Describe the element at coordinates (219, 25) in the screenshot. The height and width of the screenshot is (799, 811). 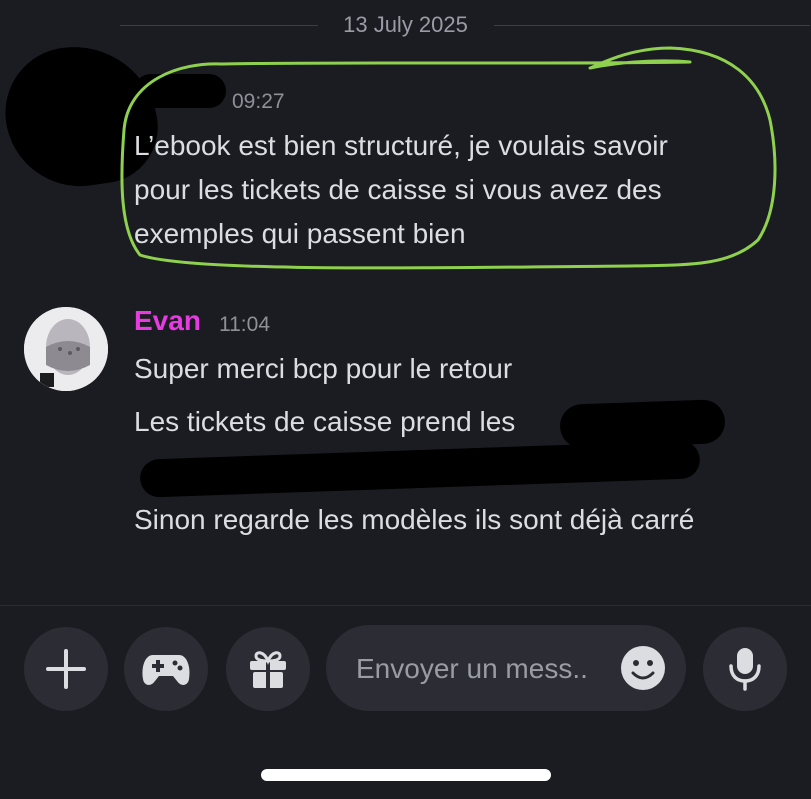
I see `divider-line-left` at that location.